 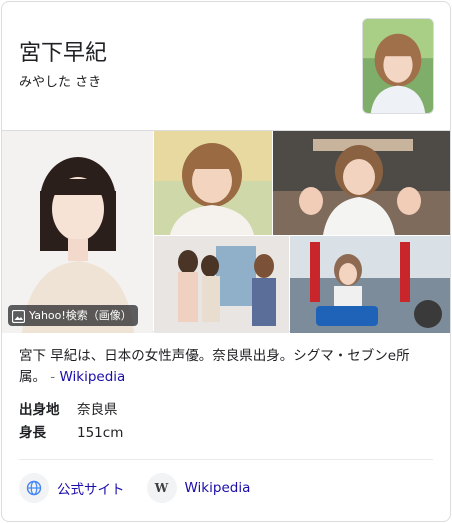 I want to click on gallery-image-portrait, so click(x=77, y=232).